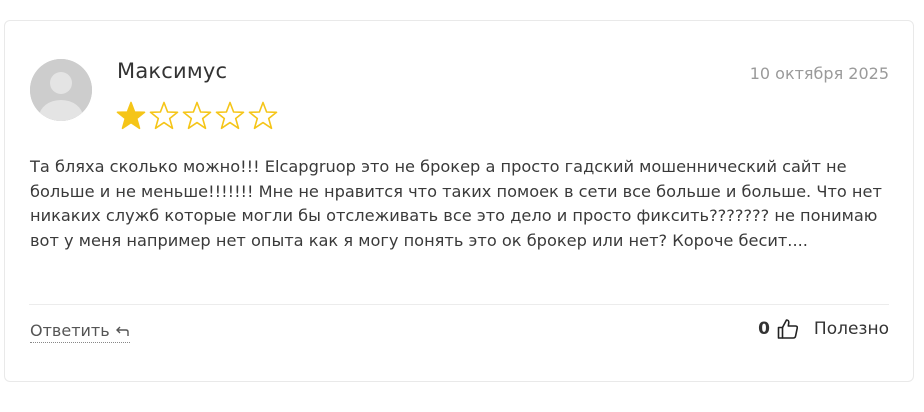  Describe the element at coordinates (459, 304) in the screenshot. I see `divider` at that location.